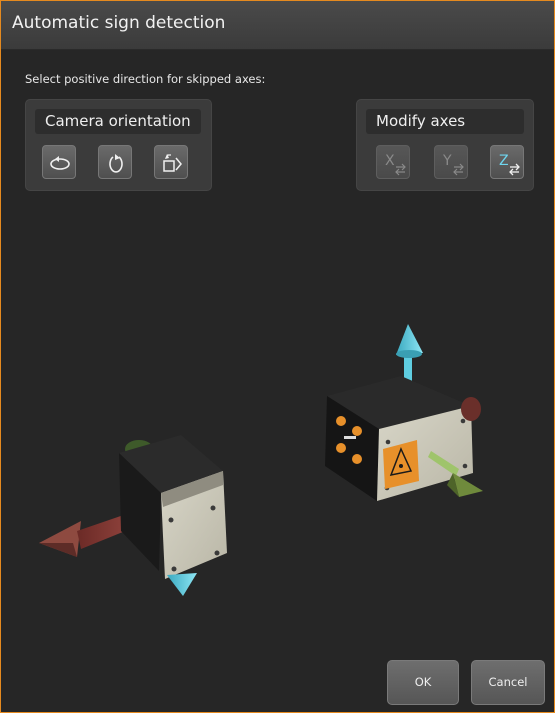  I want to click on flip-y-axis-button: Y, so click(451, 162).